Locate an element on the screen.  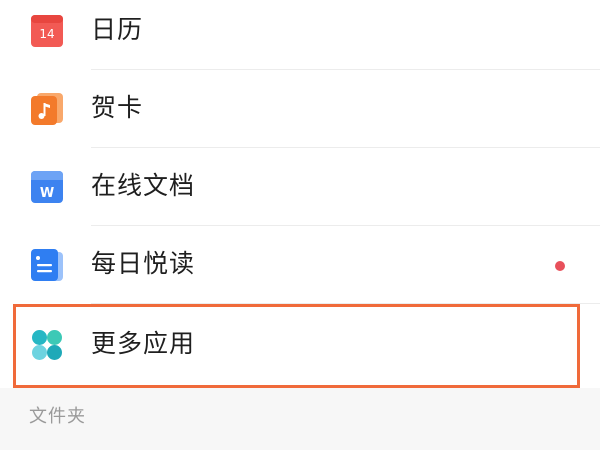
divider is located at coordinates (345, 303).